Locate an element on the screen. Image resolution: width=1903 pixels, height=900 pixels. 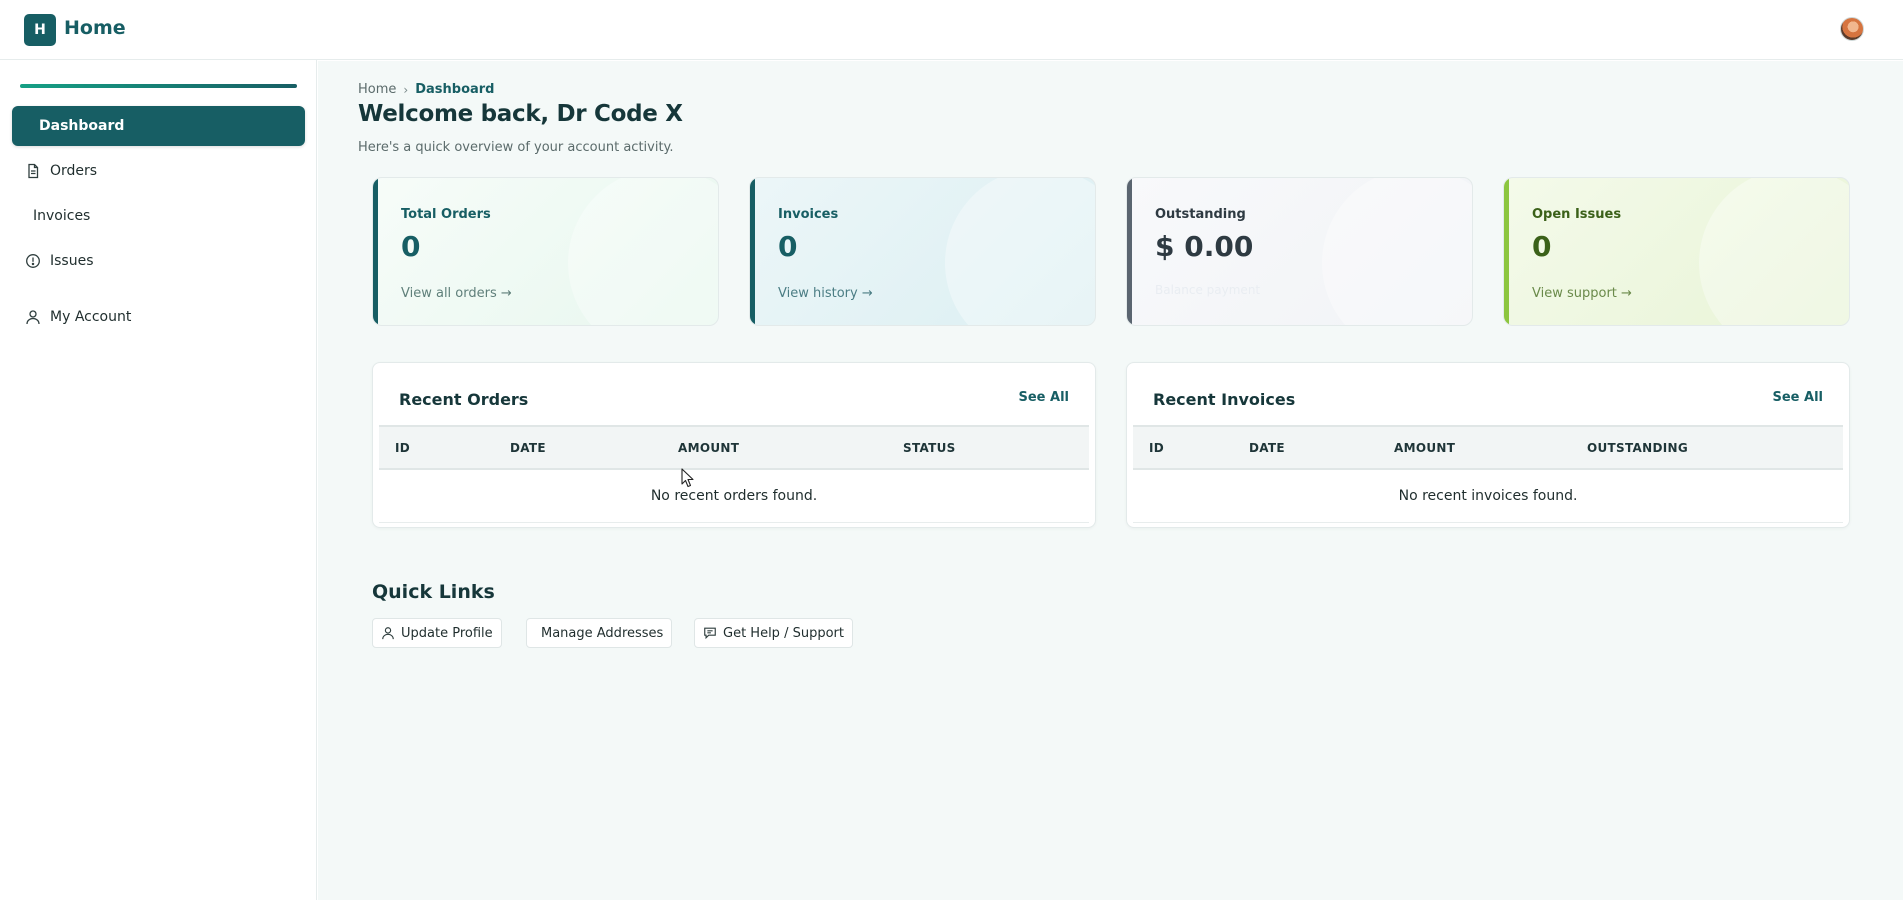
manage-addresses-button: Manage Addresses is located at coordinates (599, 633).